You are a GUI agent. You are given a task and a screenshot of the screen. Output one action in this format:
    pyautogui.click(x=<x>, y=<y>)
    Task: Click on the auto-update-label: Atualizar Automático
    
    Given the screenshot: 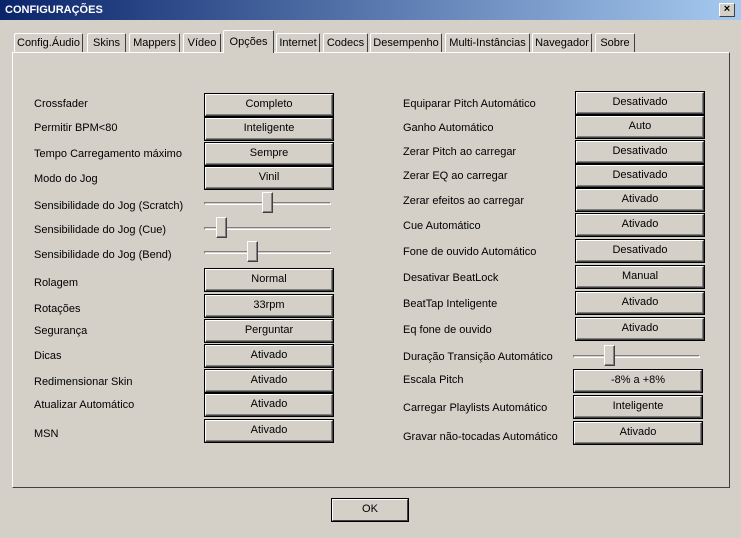 What is the action you would take?
    pyautogui.click(x=84, y=405)
    